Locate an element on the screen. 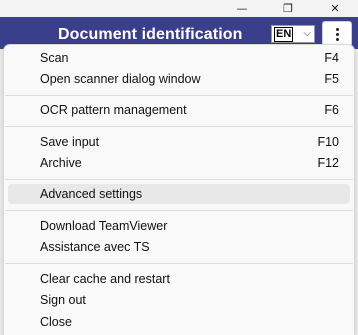 This screenshot has width=358, height=335. menu-item-download-teamviewer: Download TeamViewer is located at coordinates (179, 226).